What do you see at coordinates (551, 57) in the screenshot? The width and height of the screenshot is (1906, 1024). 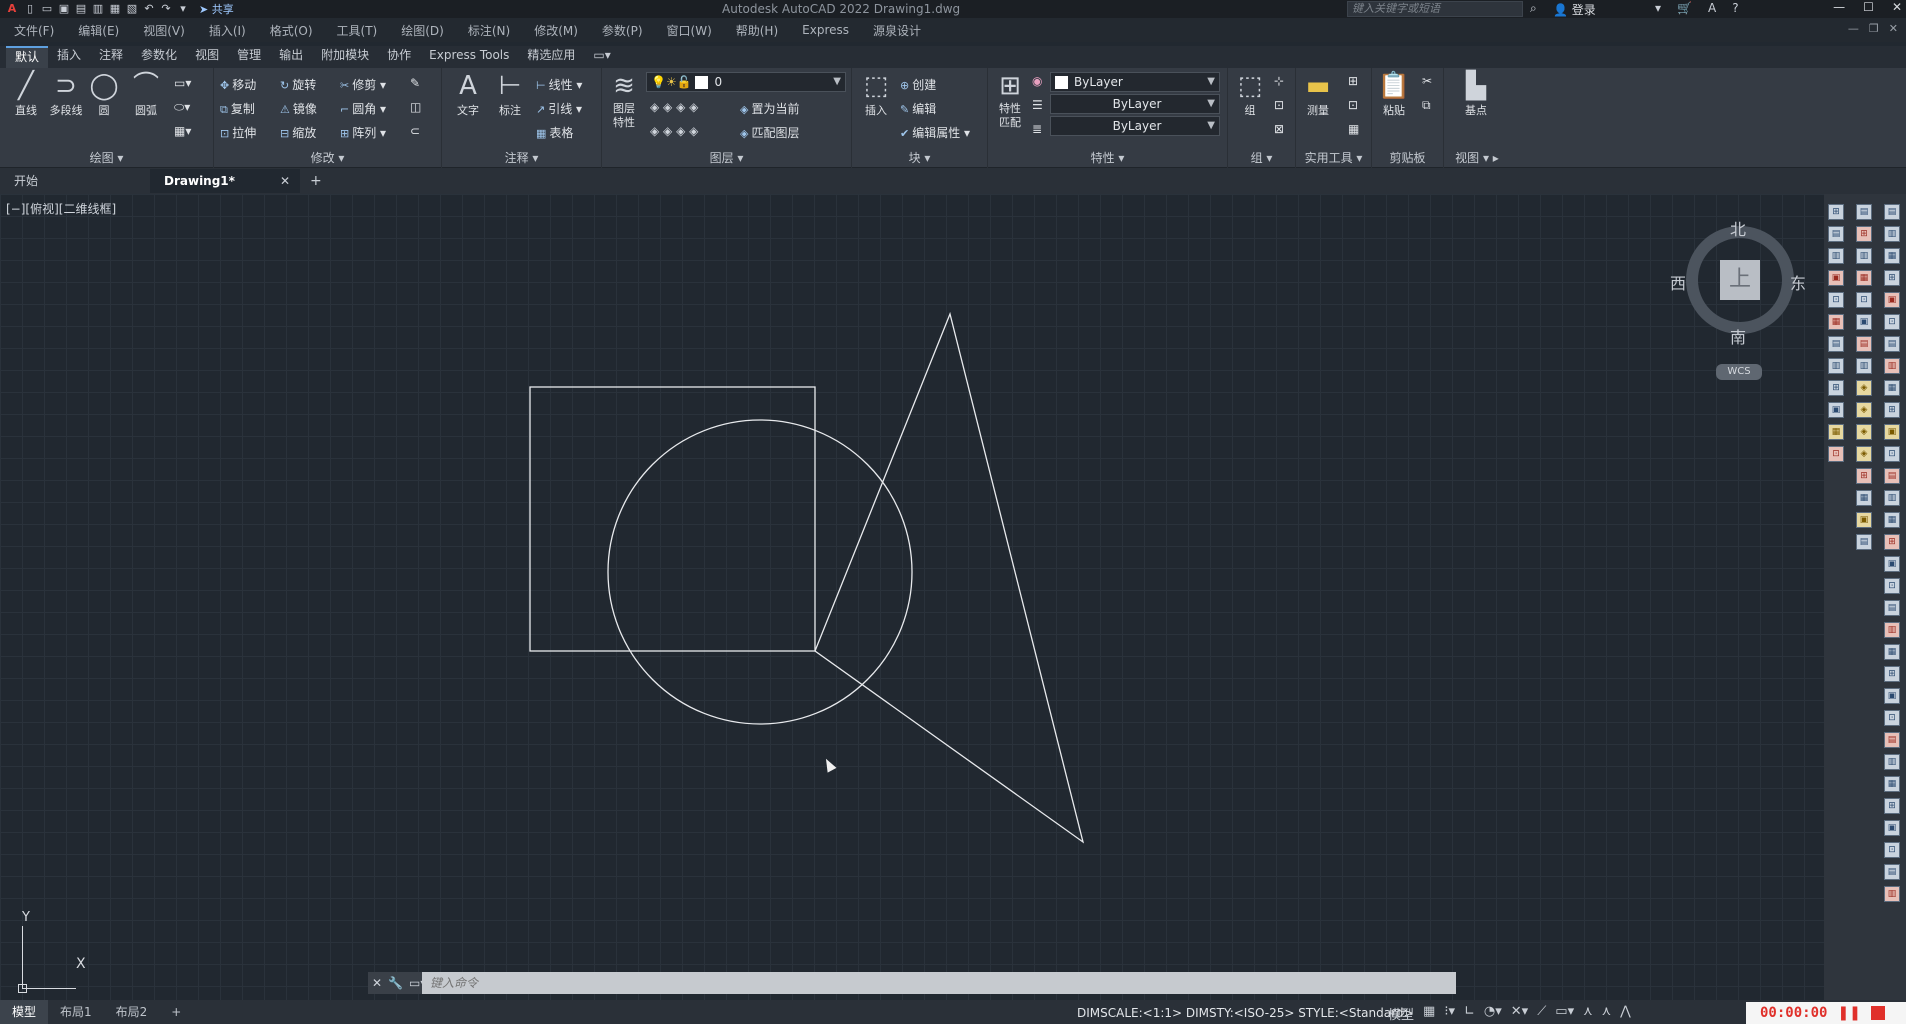 I see `tab-featured-apps: 精选应用` at bounding box center [551, 57].